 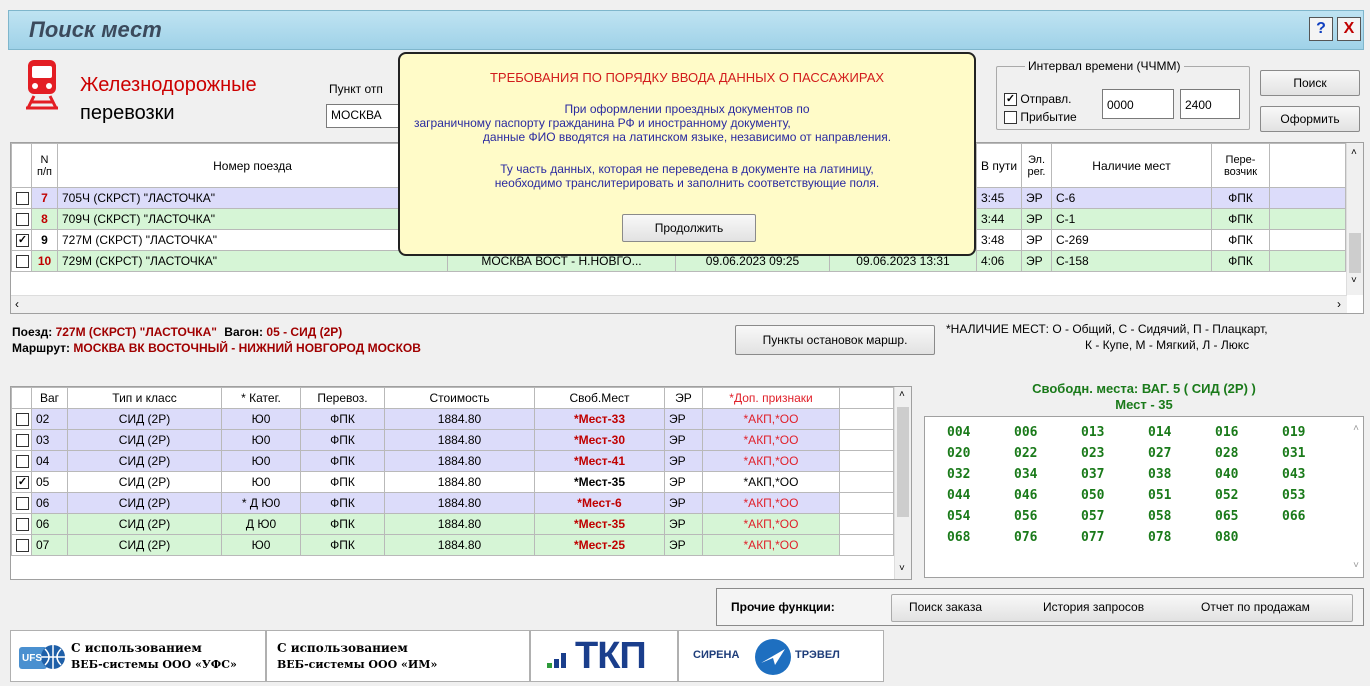 I want to click on seat-number: 044, so click(x=958, y=495).